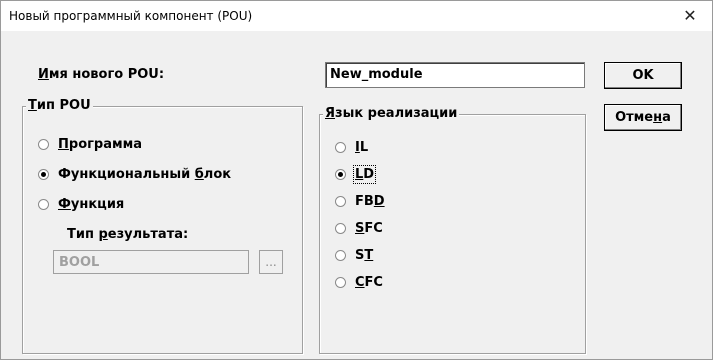 This screenshot has height=360, width=713. I want to click on radio-function-block-label: Функциональный блок, so click(145, 174).